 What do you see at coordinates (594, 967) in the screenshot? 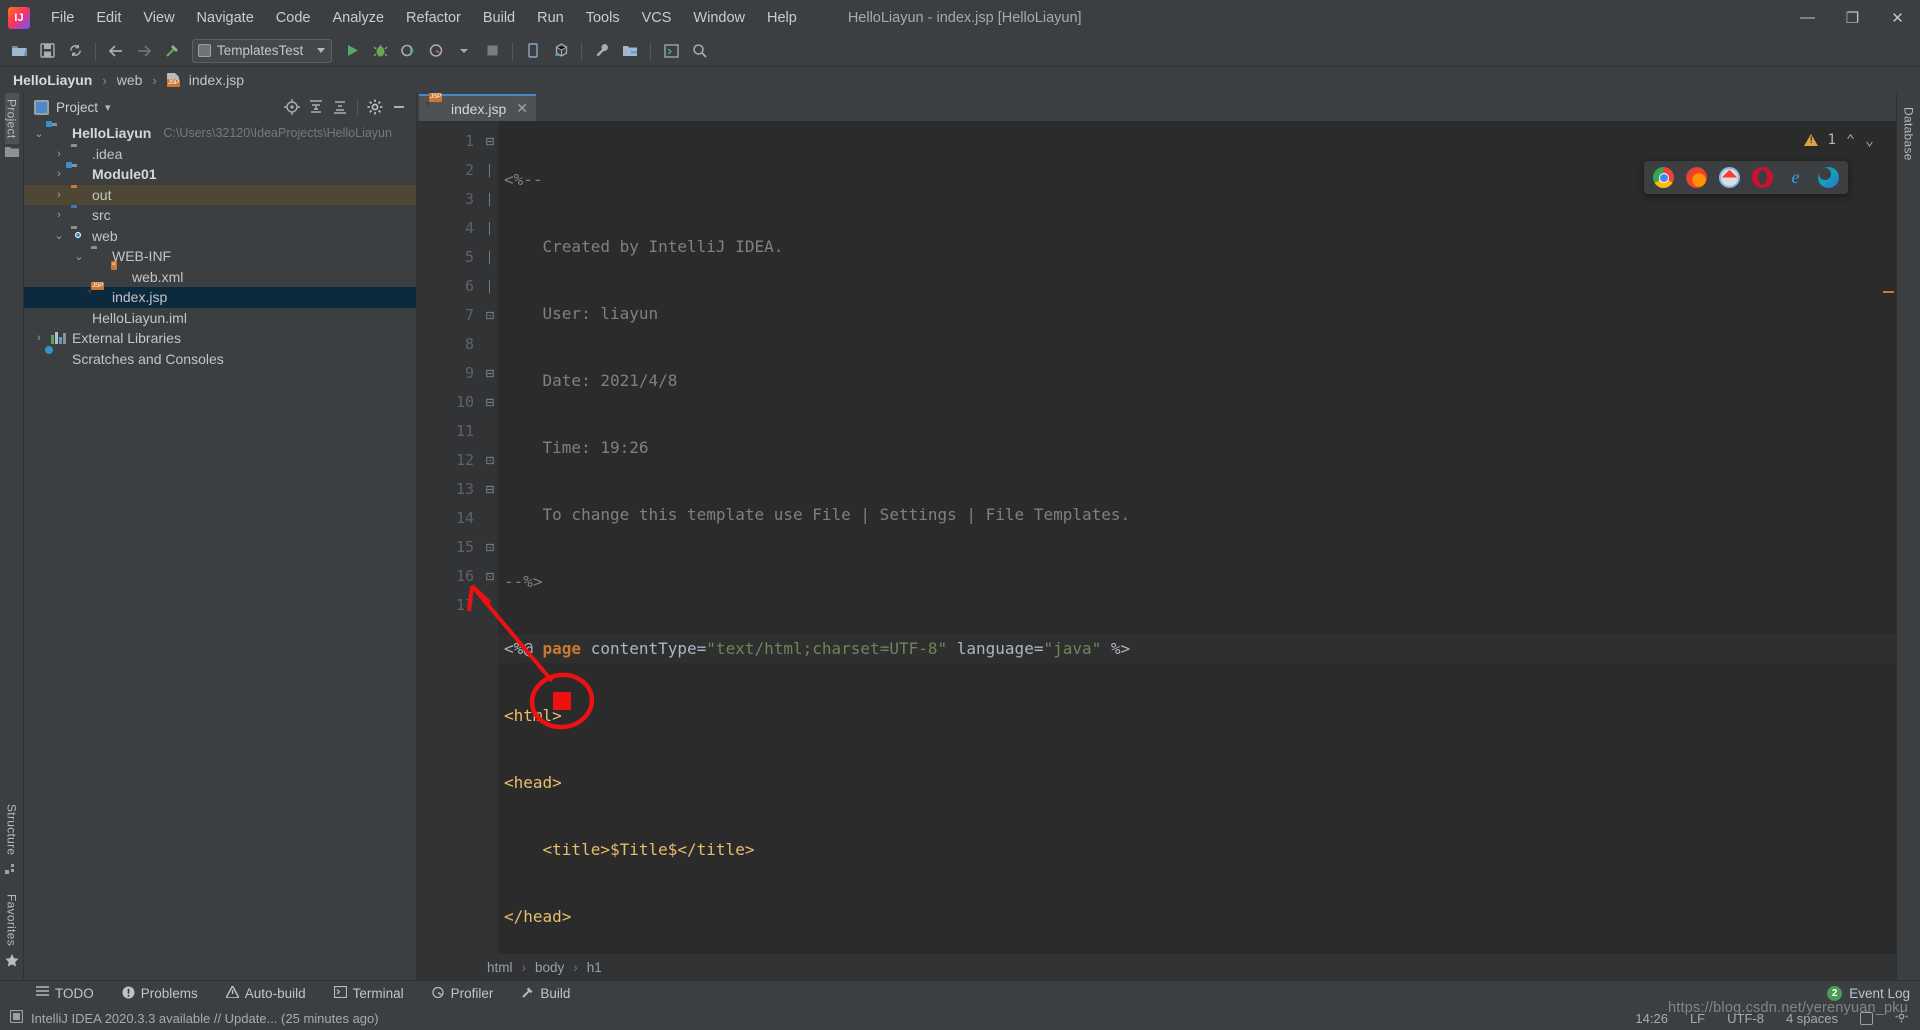
I see `editor-crumb-h1: h1` at bounding box center [594, 967].